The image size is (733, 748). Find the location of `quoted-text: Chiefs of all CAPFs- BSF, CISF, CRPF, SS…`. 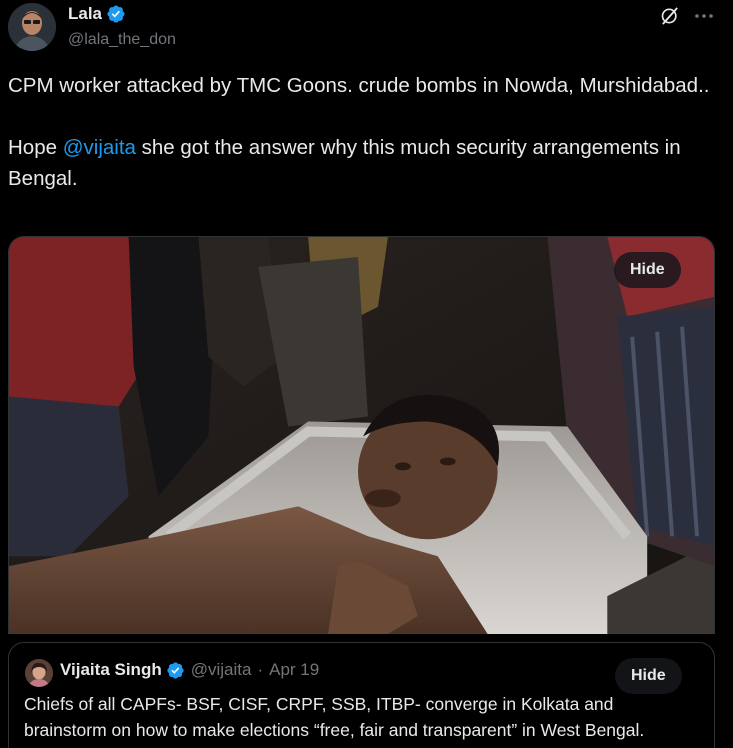

quoted-text: Chiefs of all CAPFs- BSF, CISF, CRPF, SS… is located at coordinates (334, 717).